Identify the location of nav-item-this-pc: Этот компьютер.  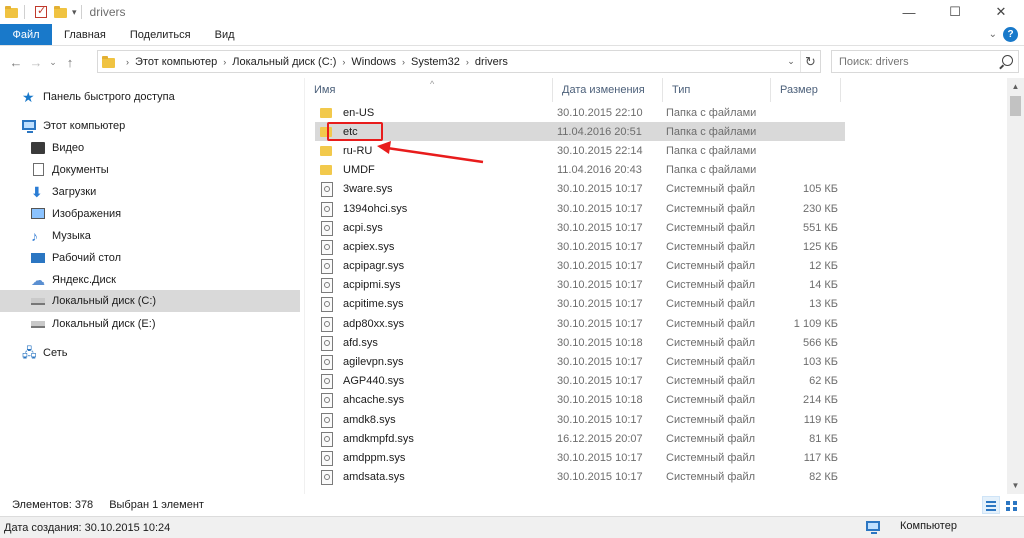
(172, 126).